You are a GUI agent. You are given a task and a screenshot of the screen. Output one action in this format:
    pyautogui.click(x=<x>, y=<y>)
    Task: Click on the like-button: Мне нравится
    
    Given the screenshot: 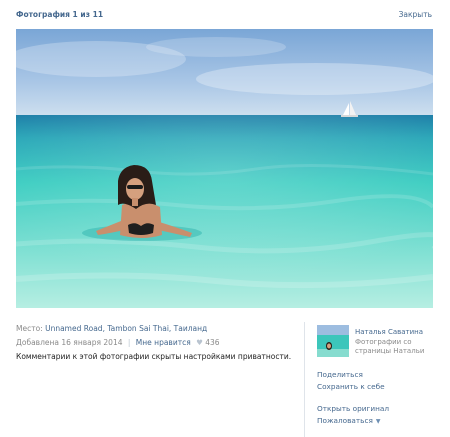 What is the action you would take?
    pyautogui.click(x=163, y=342)
    